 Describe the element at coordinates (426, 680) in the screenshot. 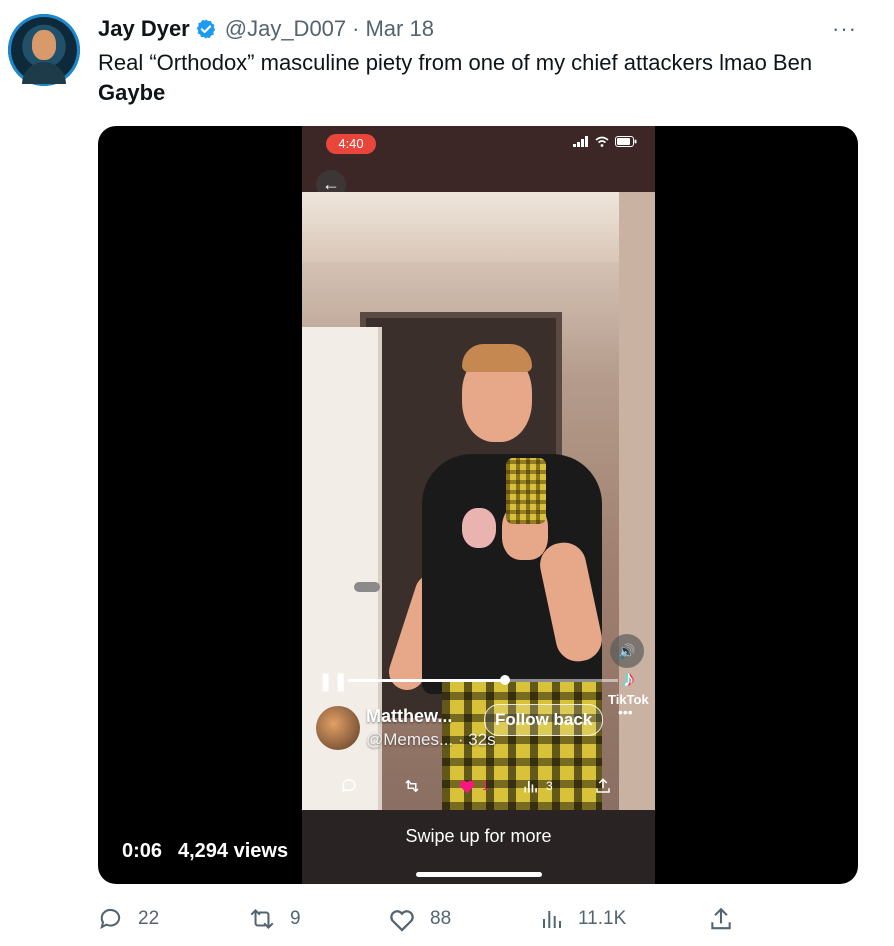

I see `video-progress-fill` at that location.